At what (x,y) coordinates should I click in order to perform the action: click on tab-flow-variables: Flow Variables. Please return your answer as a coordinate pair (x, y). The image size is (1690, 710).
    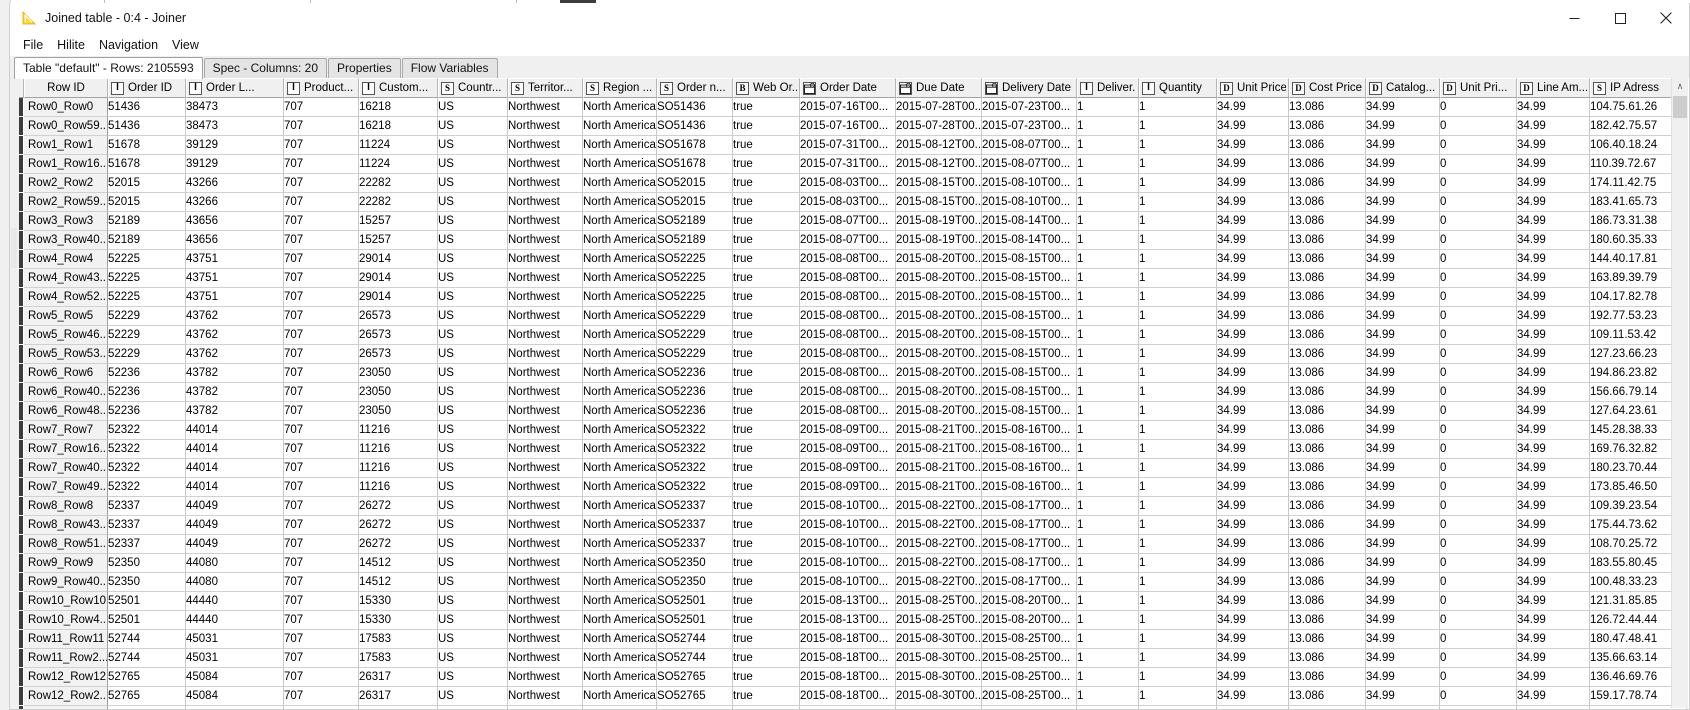
    Looking at the image, I should click on (449, 68).